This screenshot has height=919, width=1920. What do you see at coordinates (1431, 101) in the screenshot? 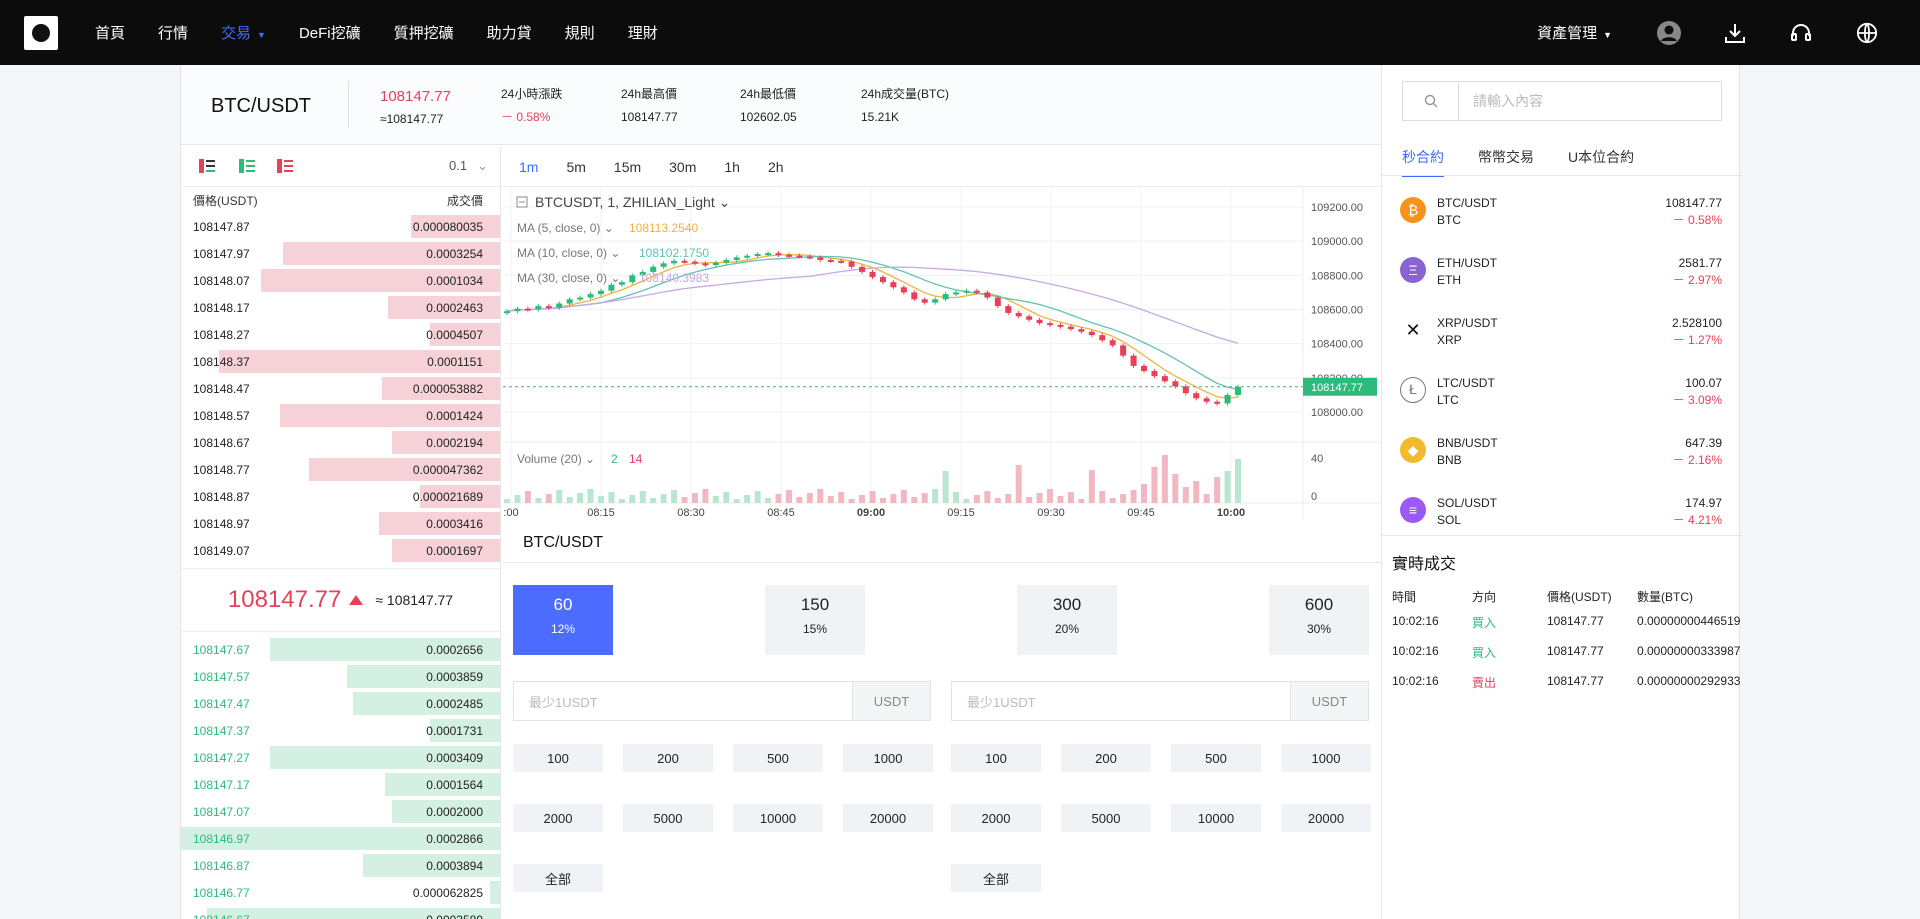
I see `search-icon` at bounding box center [1431, 101].